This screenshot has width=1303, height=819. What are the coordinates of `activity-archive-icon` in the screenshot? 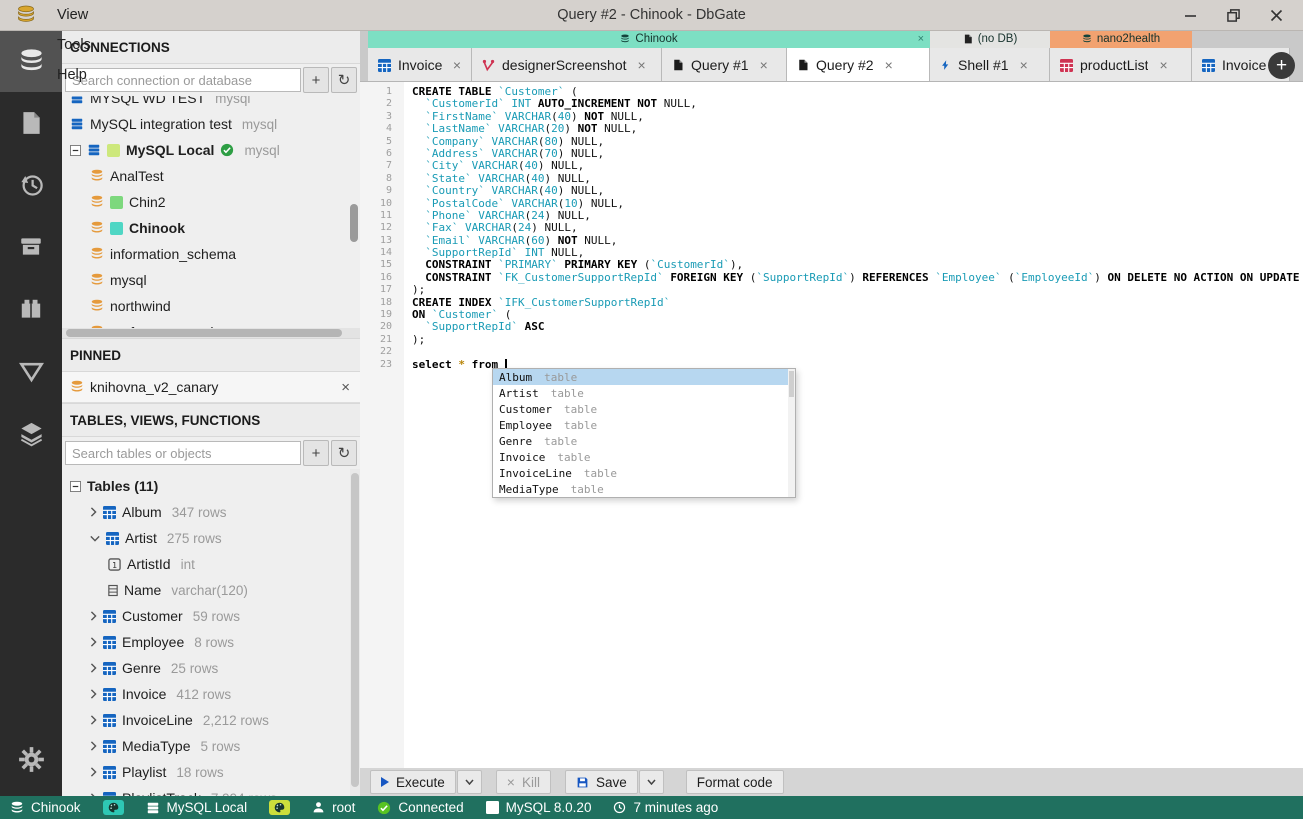 It's located at (31, 247).